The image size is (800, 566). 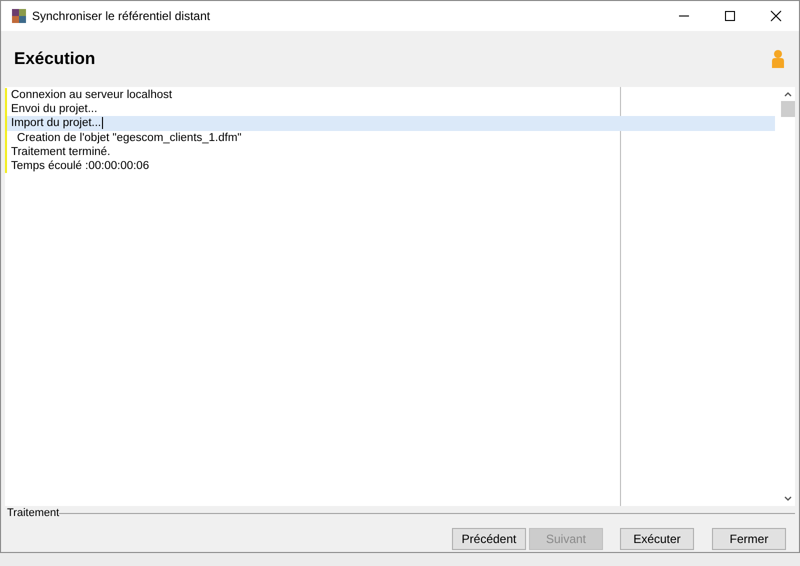 I want to click on dialog-button: Exécuter, so click(x=657, y=539).